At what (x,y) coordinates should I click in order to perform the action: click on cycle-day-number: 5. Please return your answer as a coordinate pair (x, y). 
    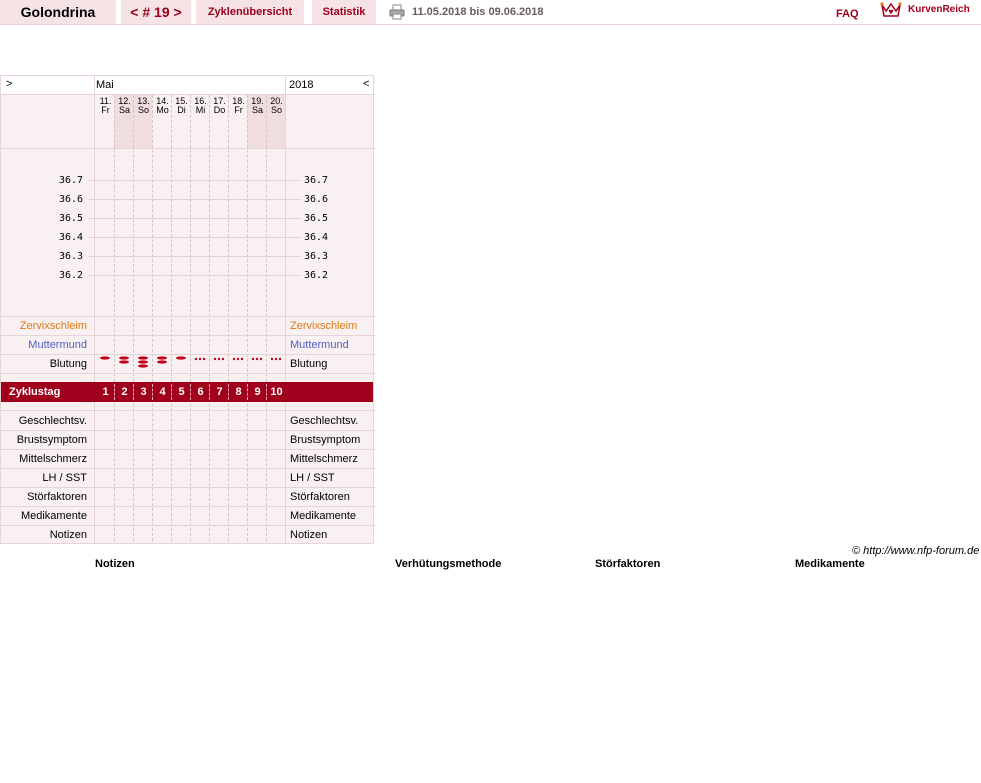
    Looking at the image, I should click on (181, 392).